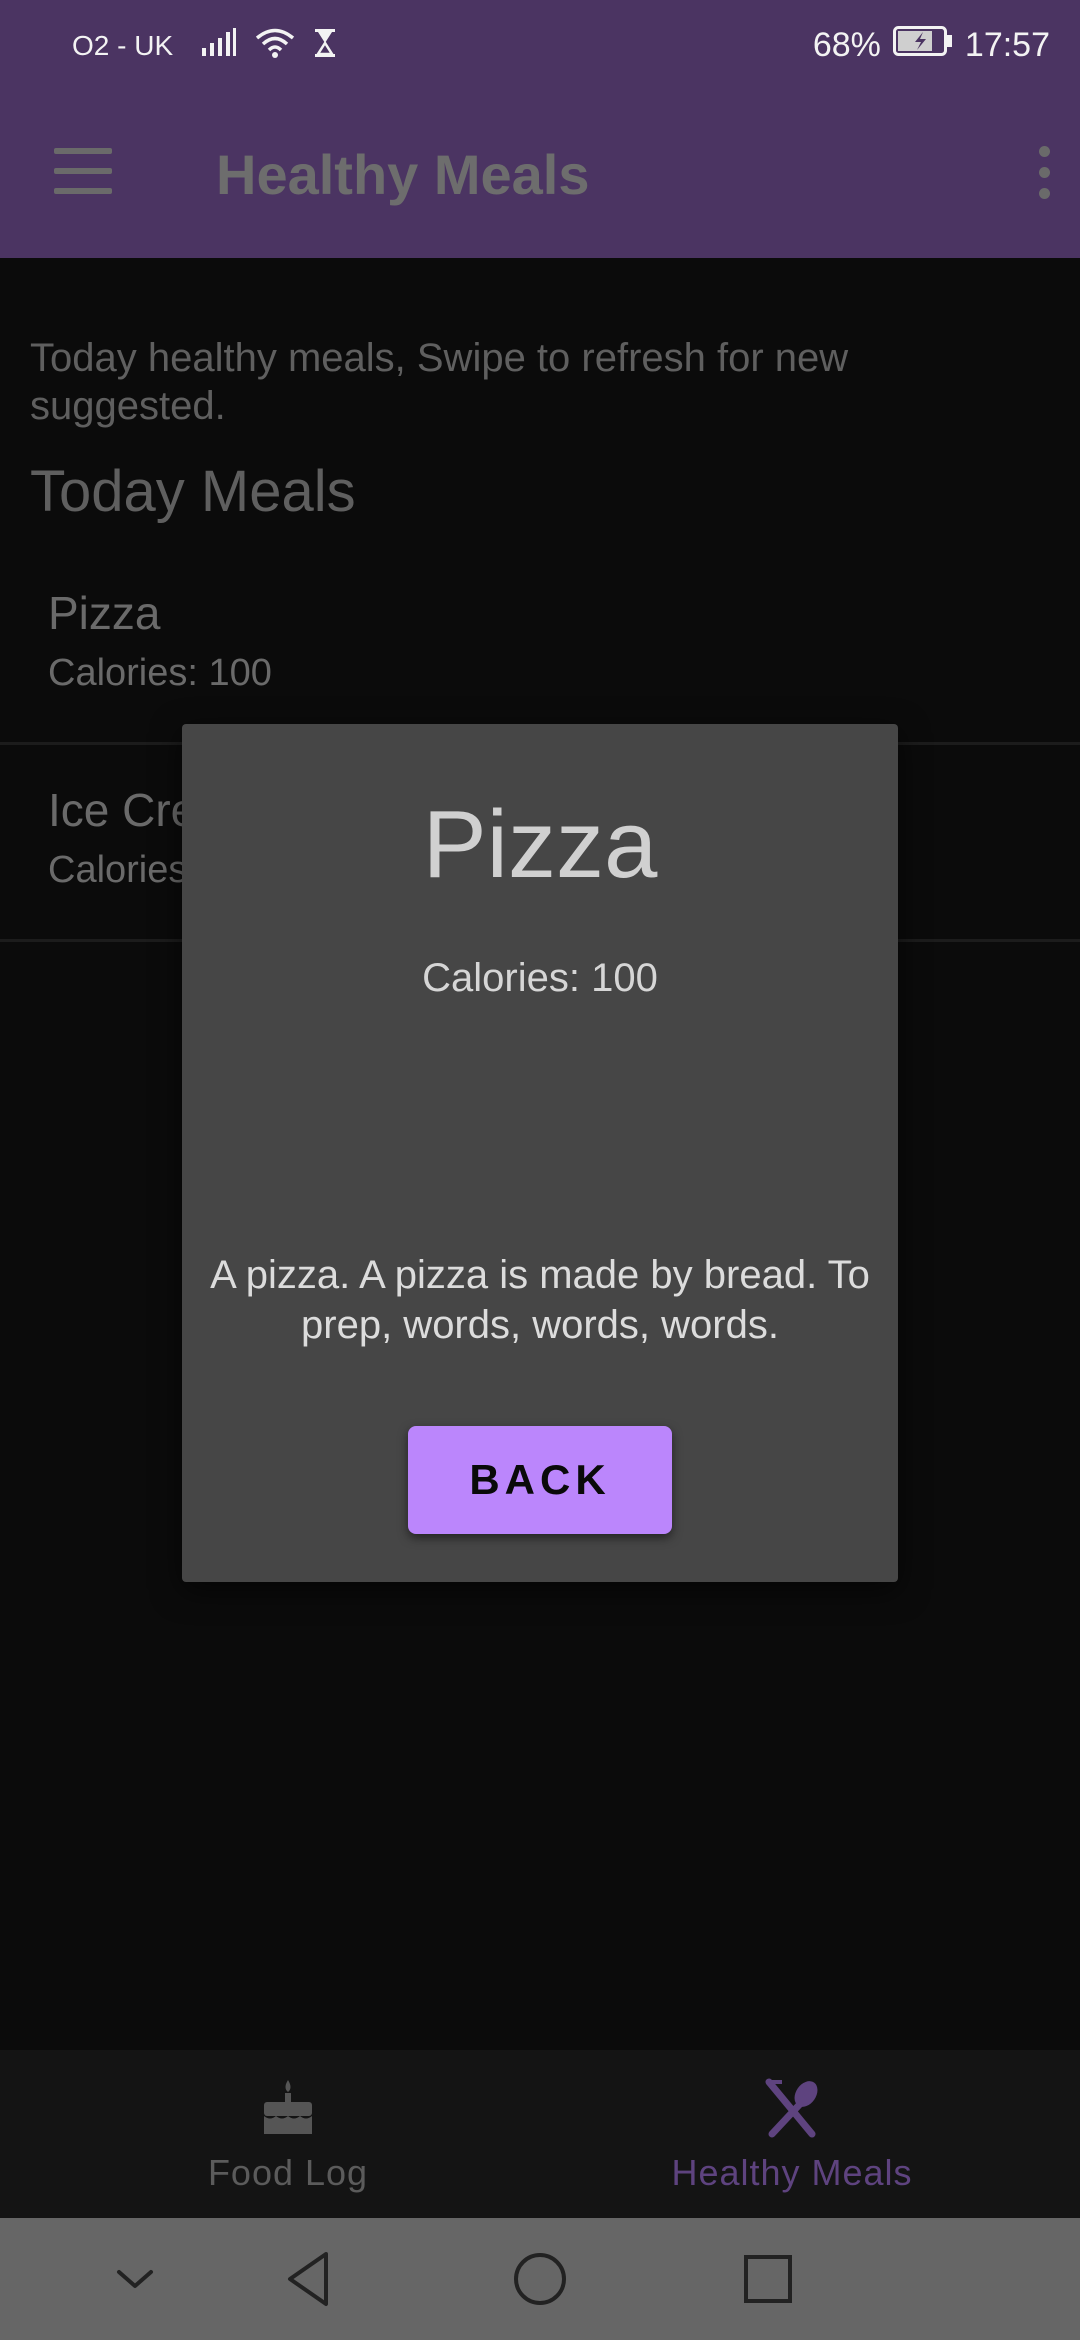 This screenshot has width=1080, height=2340. Describe the element at coordinates (540, 45) in the screenshot. I see `status-bar: O2 - UK 68% 17:57` at that location.